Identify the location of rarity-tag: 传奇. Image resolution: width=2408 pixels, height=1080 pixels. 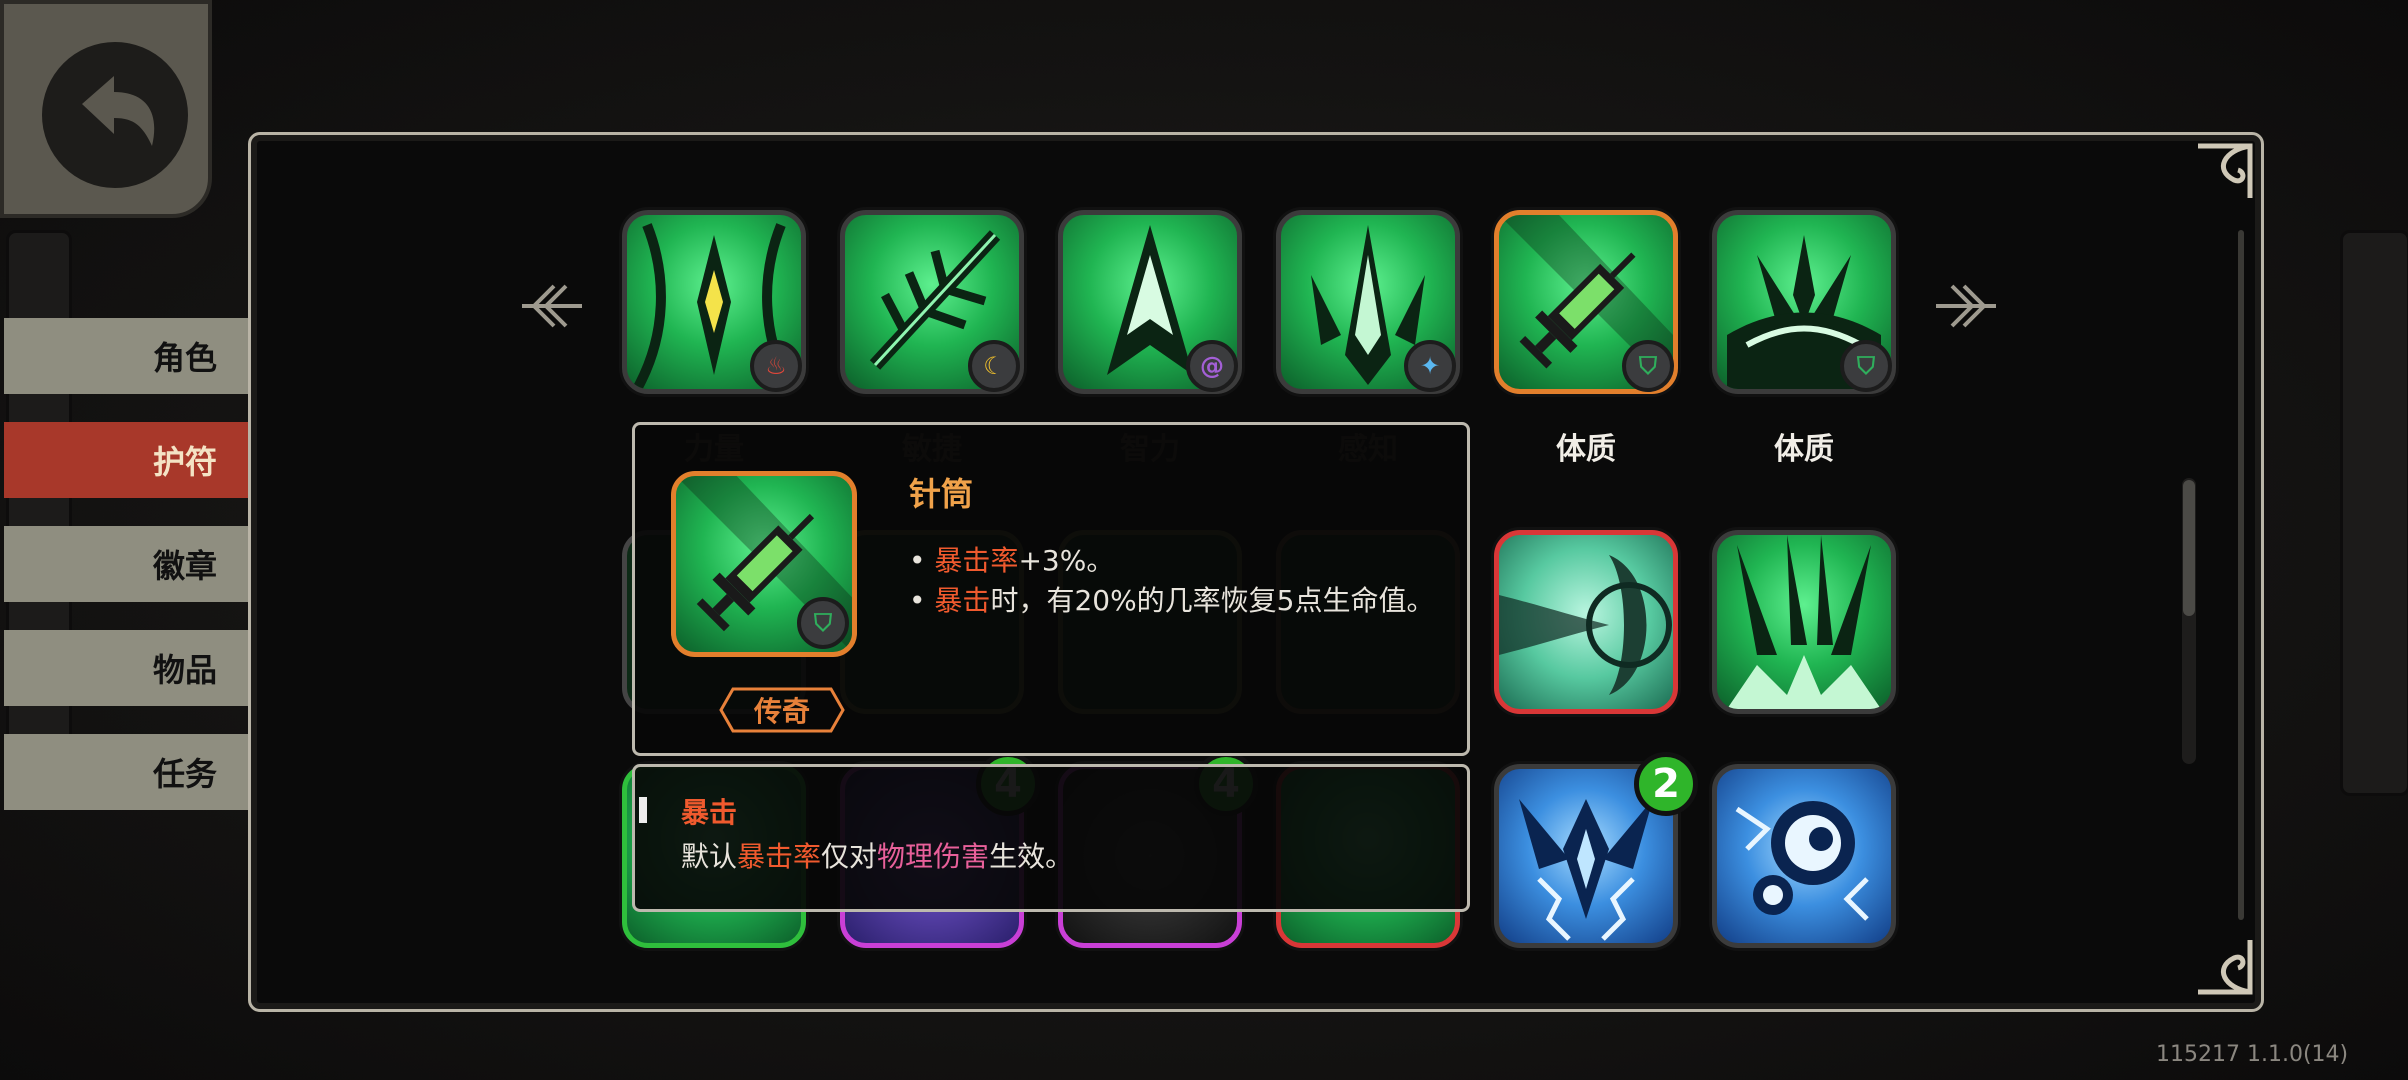
(782, 710).